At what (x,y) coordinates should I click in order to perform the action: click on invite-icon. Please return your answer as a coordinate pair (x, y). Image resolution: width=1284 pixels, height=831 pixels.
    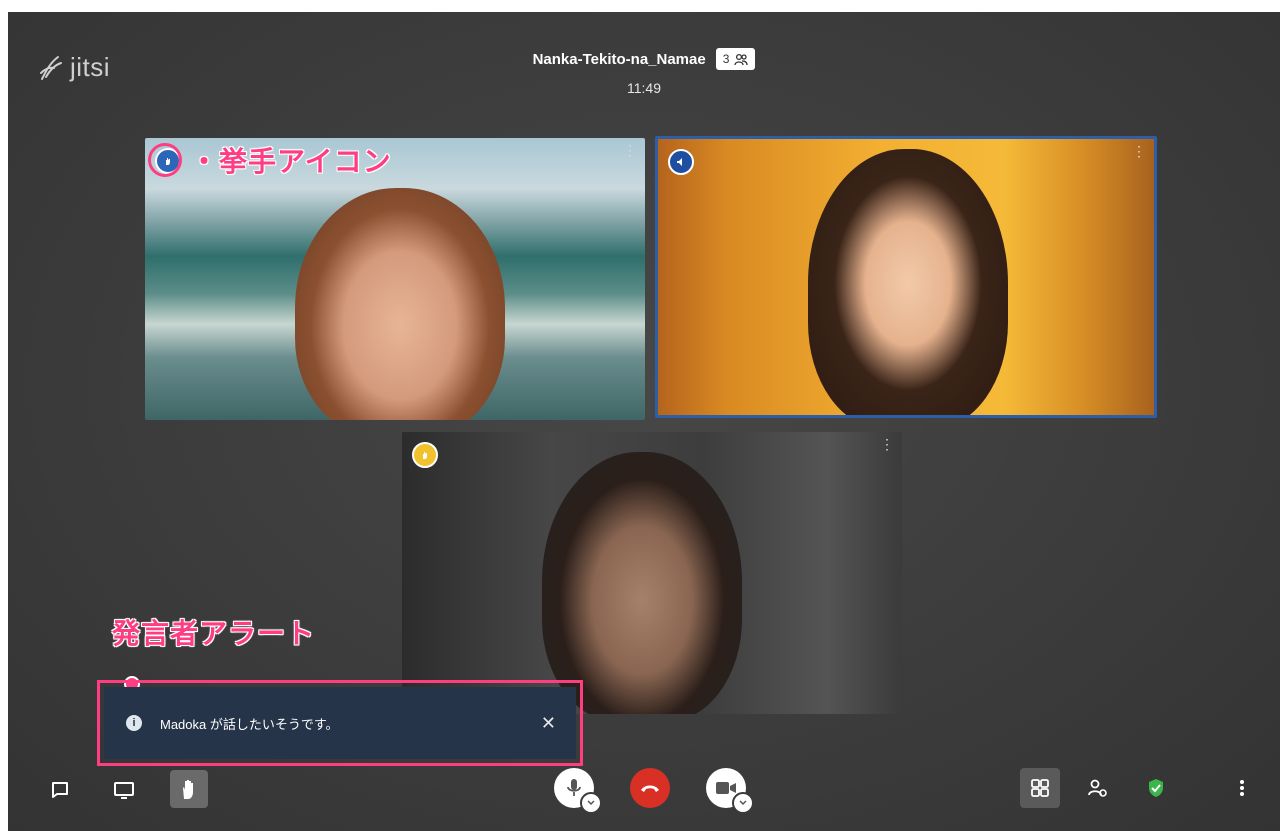
    Looking at the image, I should click on (1097, 788).